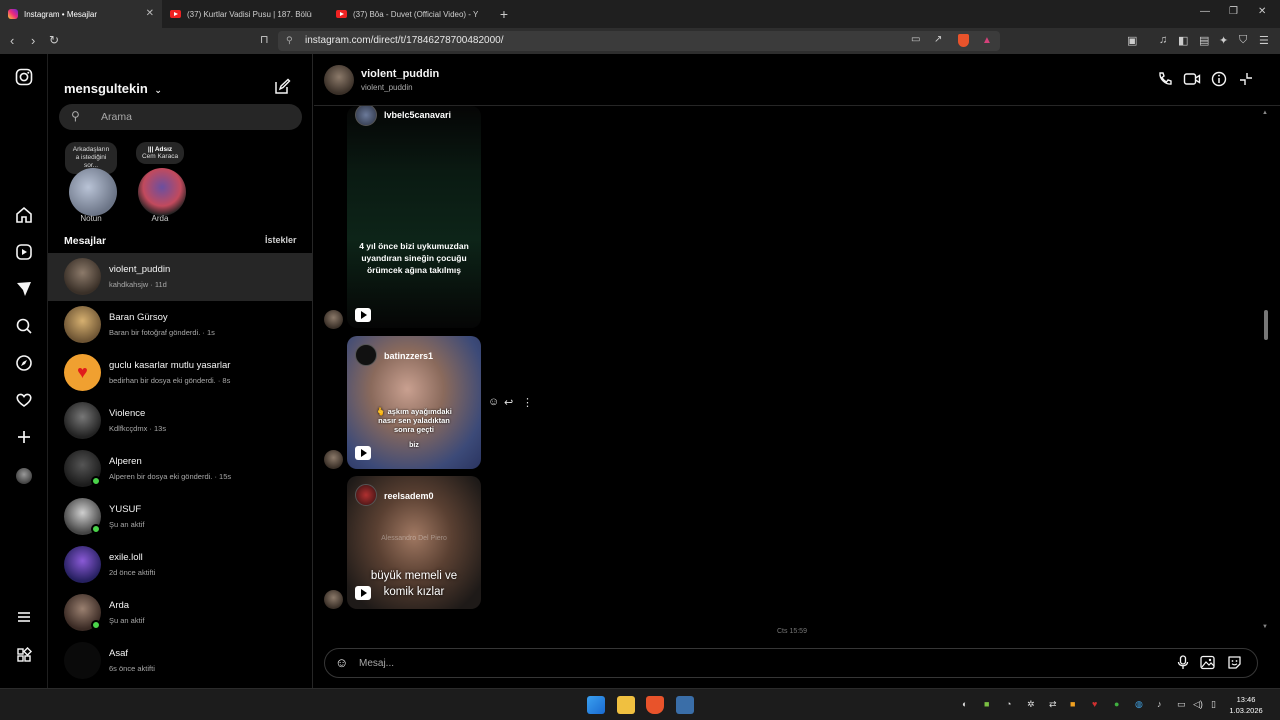 The image size is (1280, 720). What do you see at coordinates (1265, 113) in the screenshot?
I see `scroll-up-icon: ▲` at bounding box center [1265, 113].